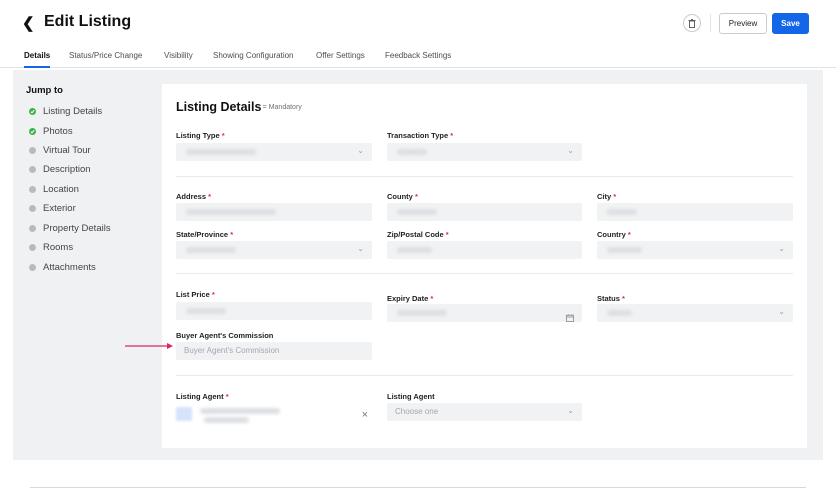  Describe the element at coordinates (611, 298) in the screenshot. I see `status-label: Status *` at that location.